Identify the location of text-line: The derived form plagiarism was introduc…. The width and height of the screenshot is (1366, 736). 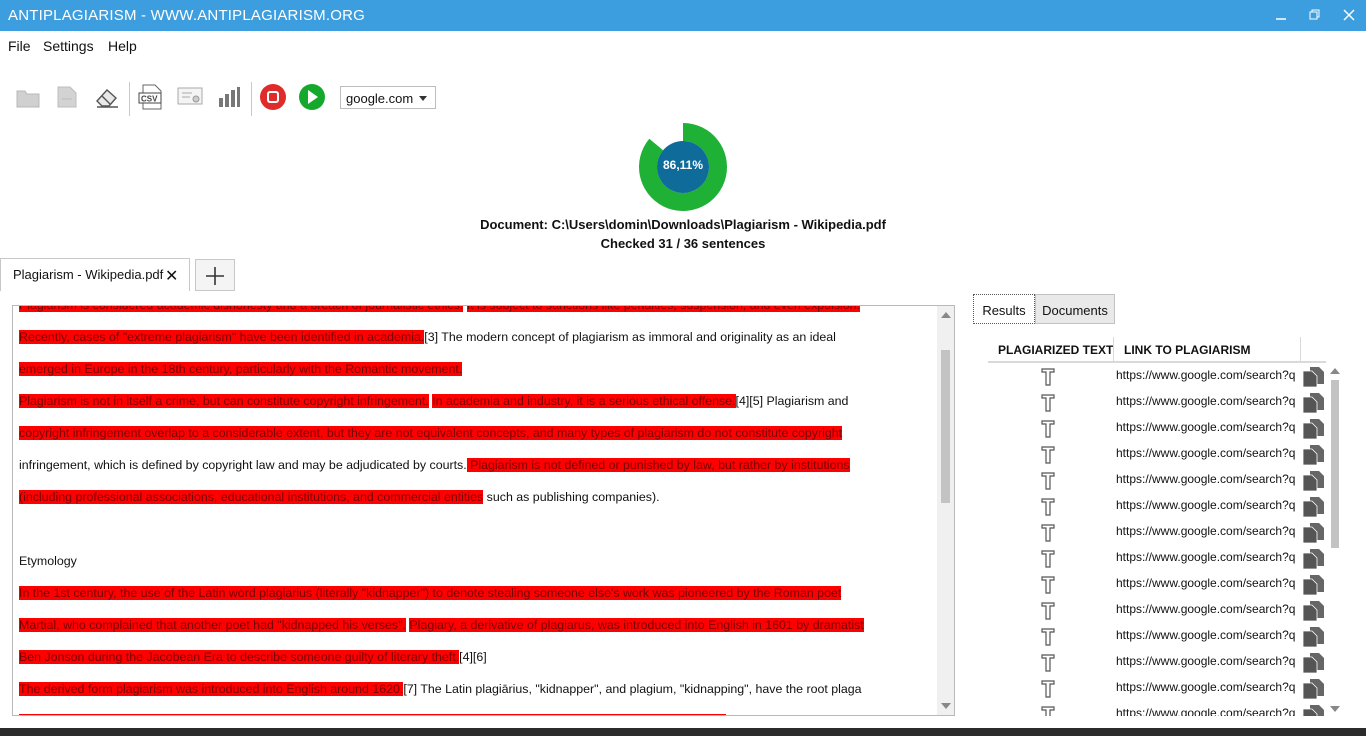
(440, 691).